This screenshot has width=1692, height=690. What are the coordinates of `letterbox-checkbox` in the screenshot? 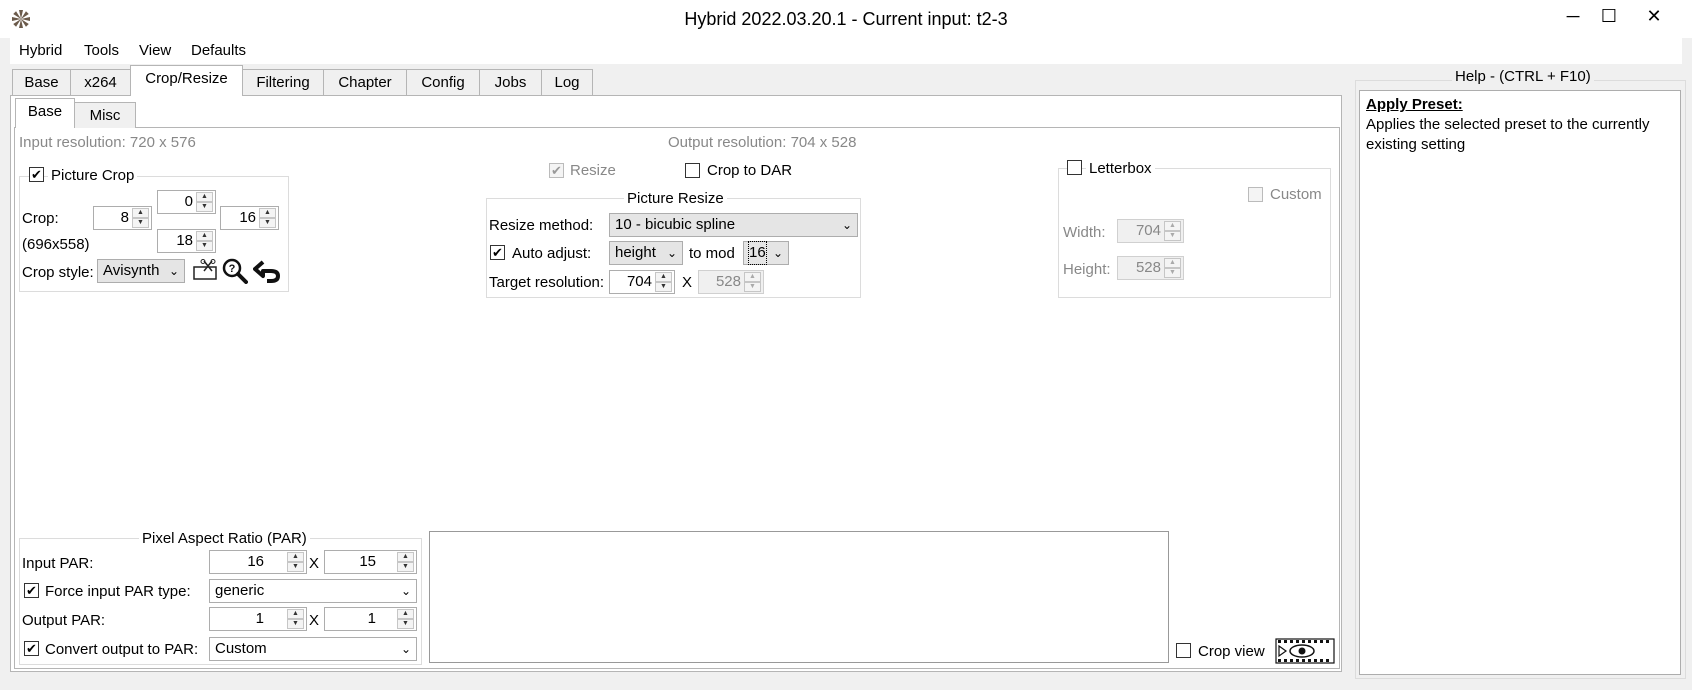 It's located at (1074, 167).